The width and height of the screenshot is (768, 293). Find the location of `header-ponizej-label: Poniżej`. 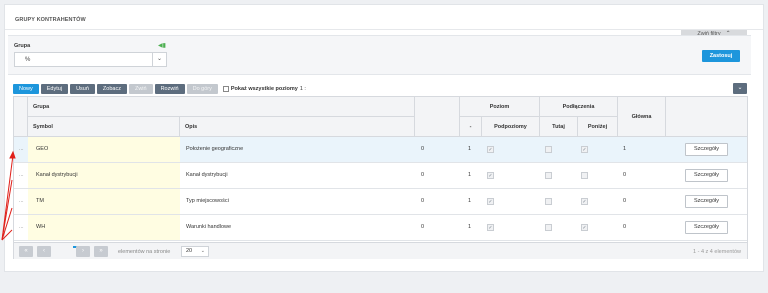

header-ponizej-label: Poniżej is located at coordinates (597, 126).